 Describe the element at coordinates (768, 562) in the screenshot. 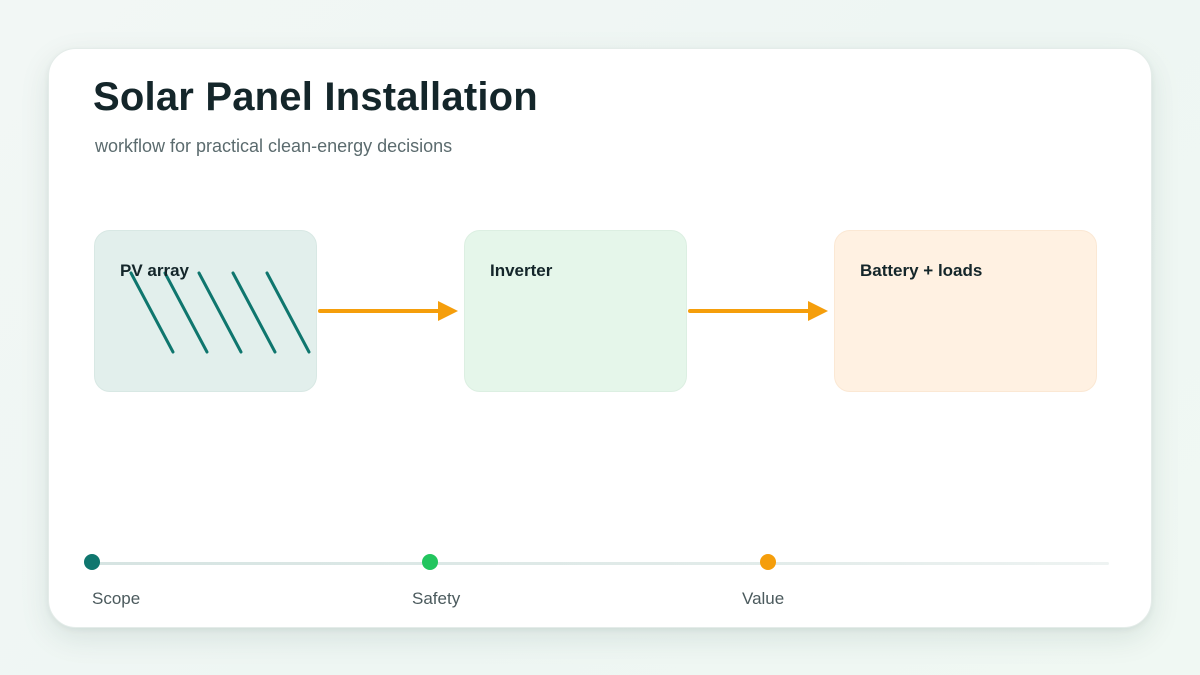

I see `milestone-dot-value` at that location.